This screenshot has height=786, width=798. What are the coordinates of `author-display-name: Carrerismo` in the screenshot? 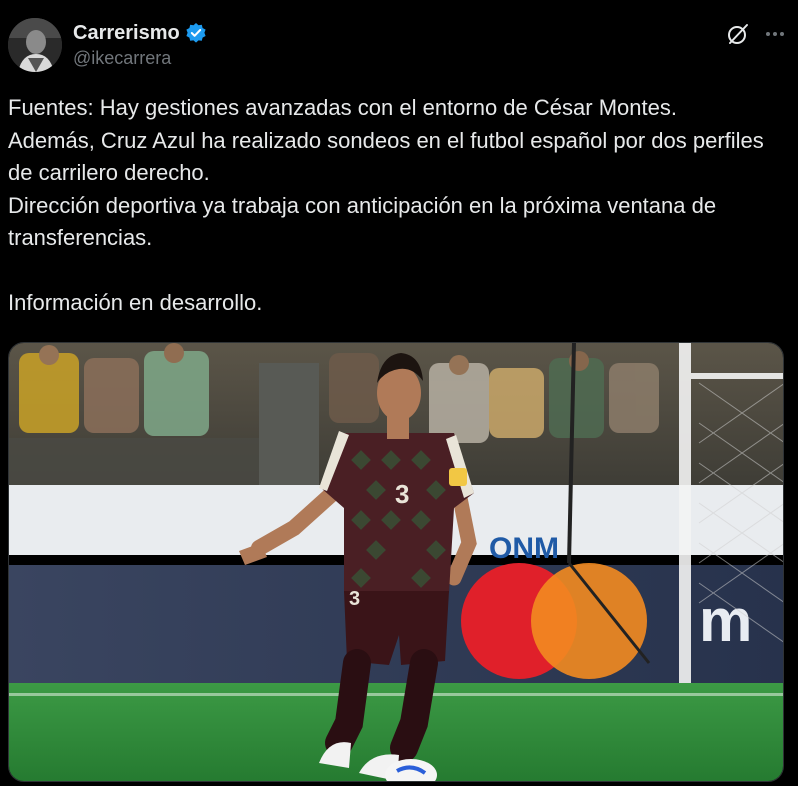 It's located at (126, 33).